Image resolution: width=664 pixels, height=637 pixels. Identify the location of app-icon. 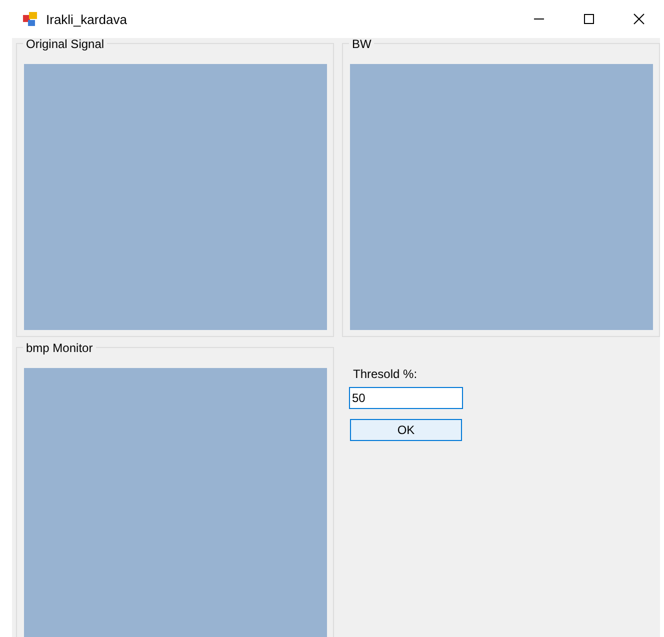
(30, 19).